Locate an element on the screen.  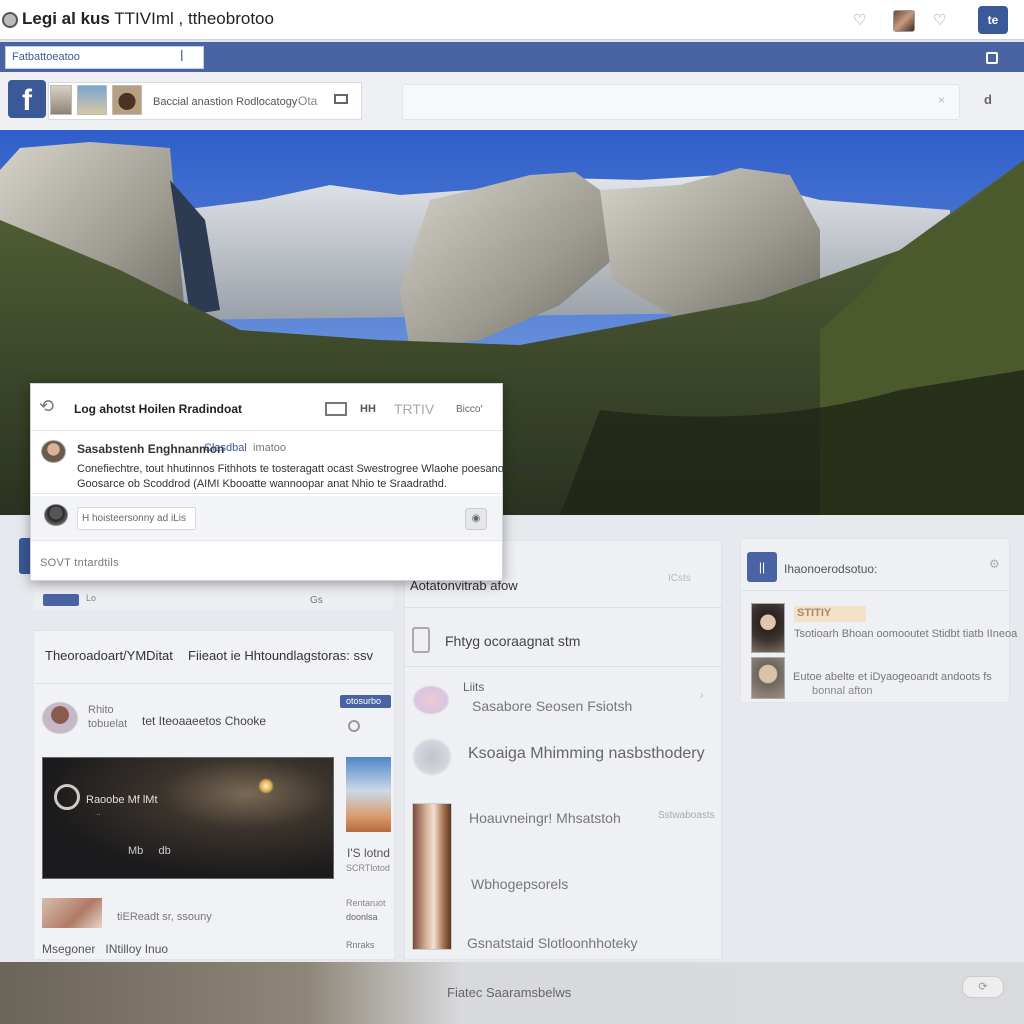
profile-avatar is located at coordinates (904, 21).